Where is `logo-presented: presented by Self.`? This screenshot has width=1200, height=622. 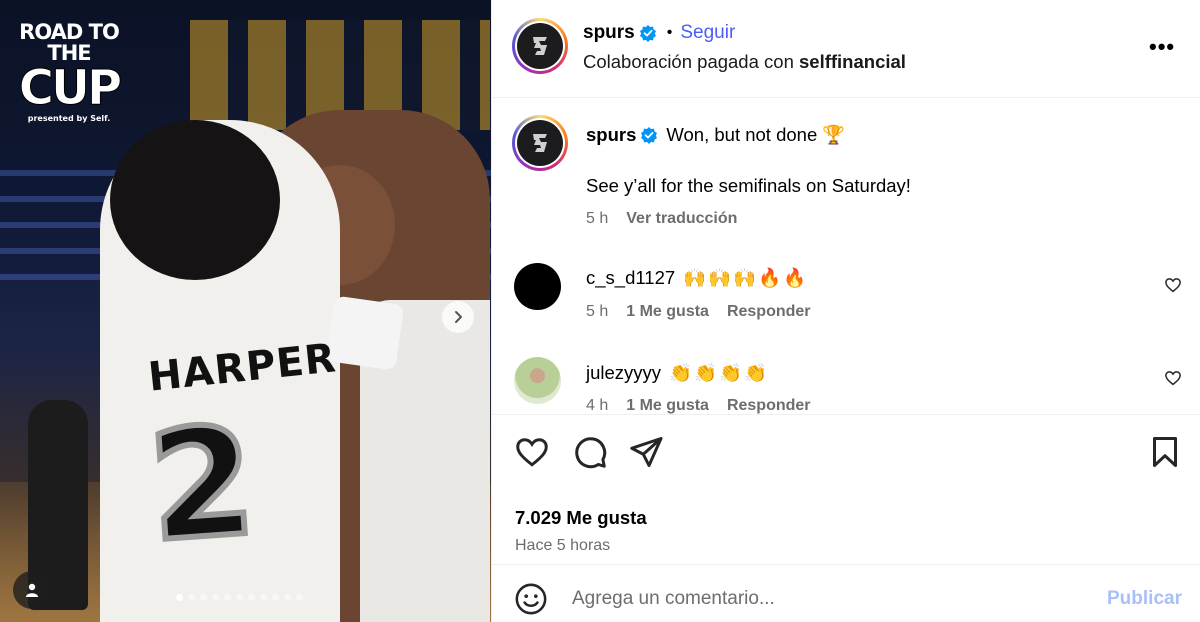
logo-presented: presented by Self. is located at coordinates (69, 118).